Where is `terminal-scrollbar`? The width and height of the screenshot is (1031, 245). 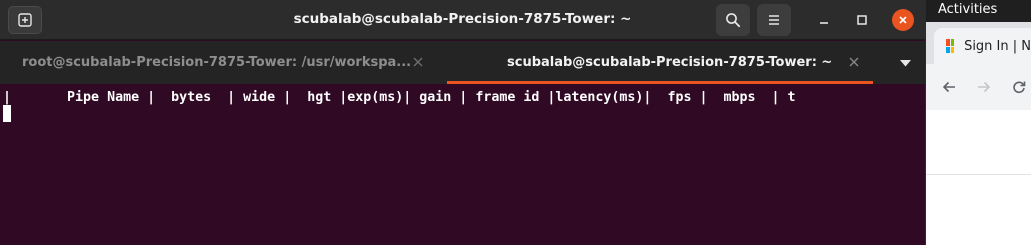 terminal-scrollbar is located at coordinates (919, 164).